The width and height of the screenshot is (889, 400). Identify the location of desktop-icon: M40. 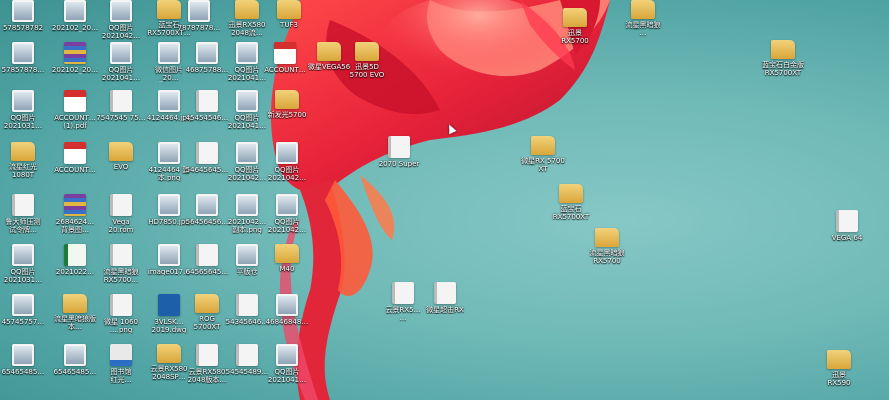
(287, 258).